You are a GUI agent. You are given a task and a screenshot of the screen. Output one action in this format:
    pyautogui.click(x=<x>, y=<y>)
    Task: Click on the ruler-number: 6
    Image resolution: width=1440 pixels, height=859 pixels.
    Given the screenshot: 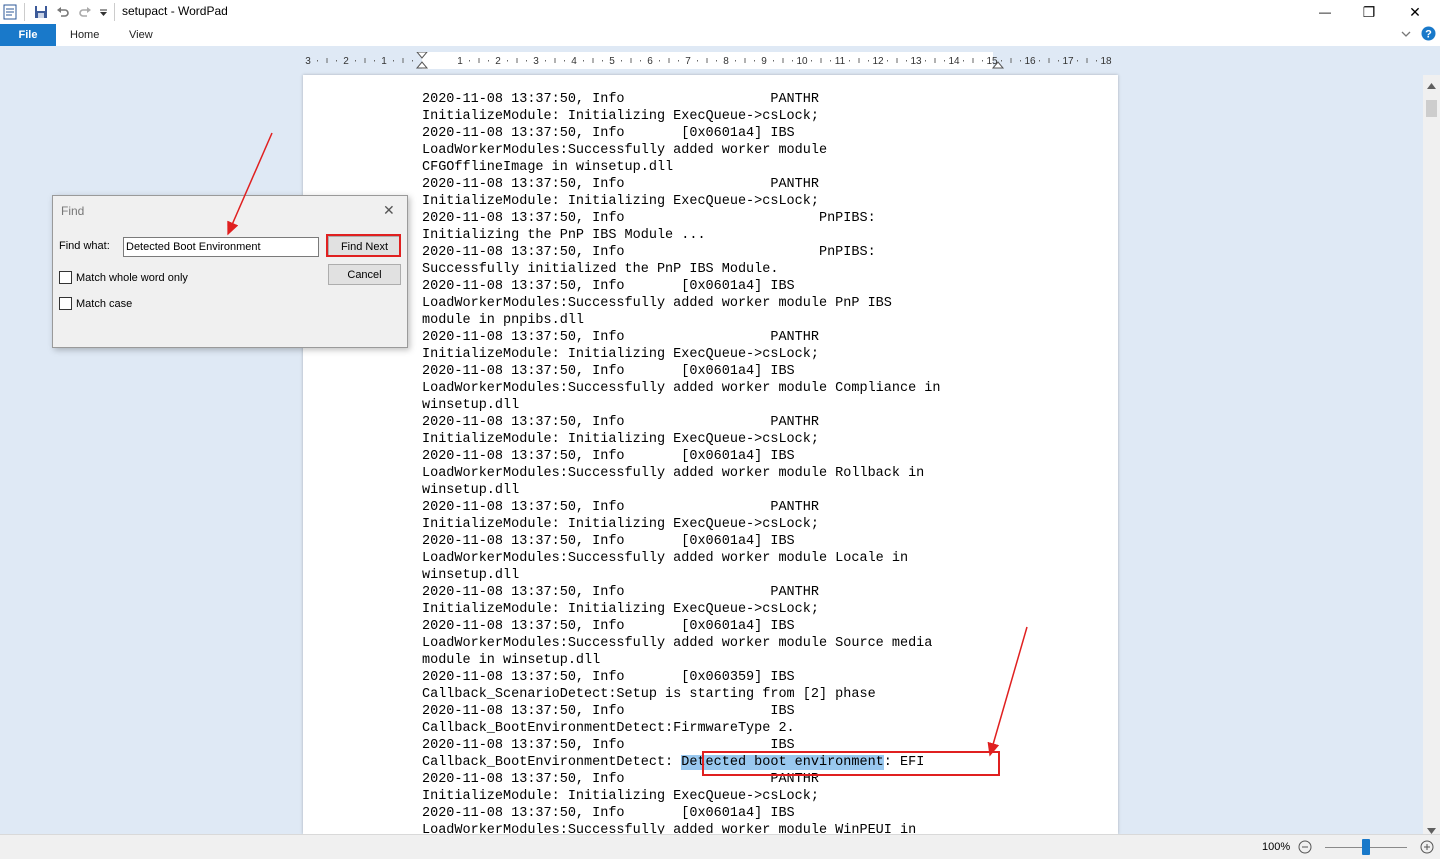 What is the action you would take?
    pyautogui.click(x=650, y=61)
    